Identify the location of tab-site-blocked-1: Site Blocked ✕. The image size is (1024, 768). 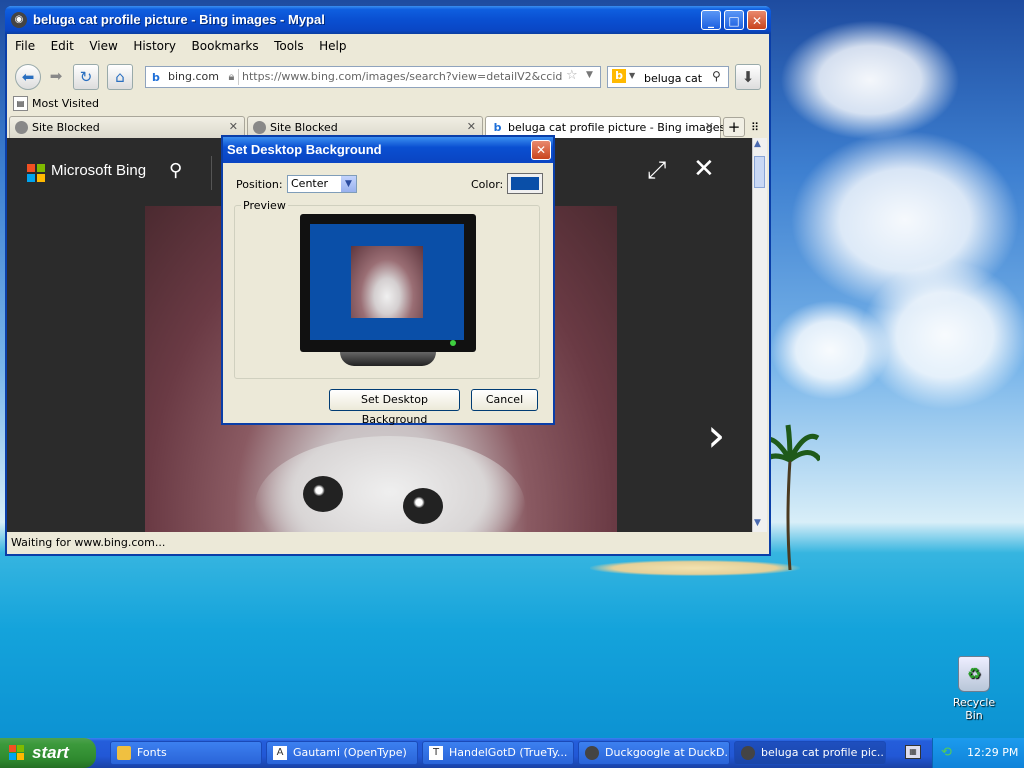
(127, 127).